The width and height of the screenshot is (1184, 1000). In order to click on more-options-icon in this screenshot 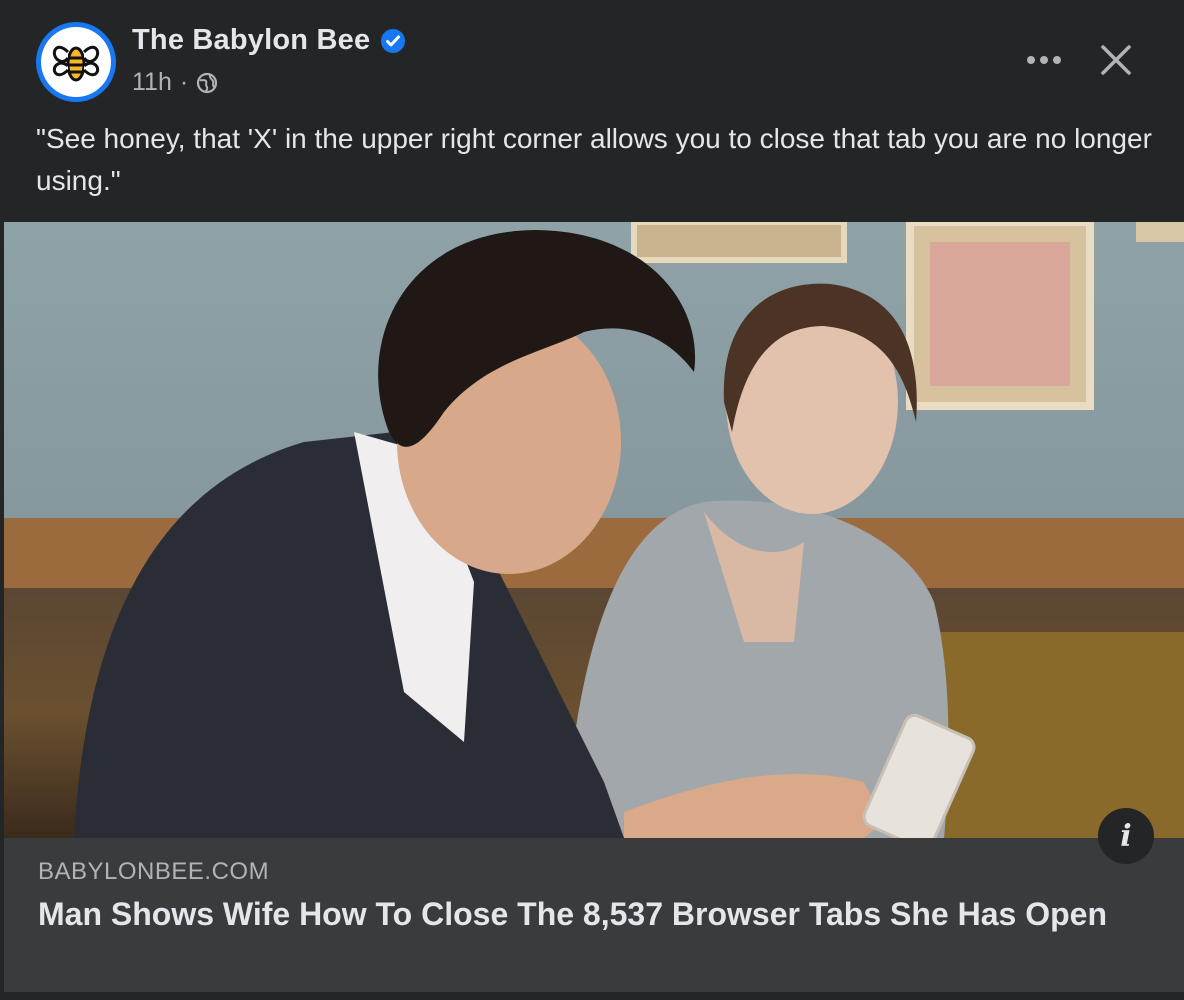, I will do `click(1044, 60)`.